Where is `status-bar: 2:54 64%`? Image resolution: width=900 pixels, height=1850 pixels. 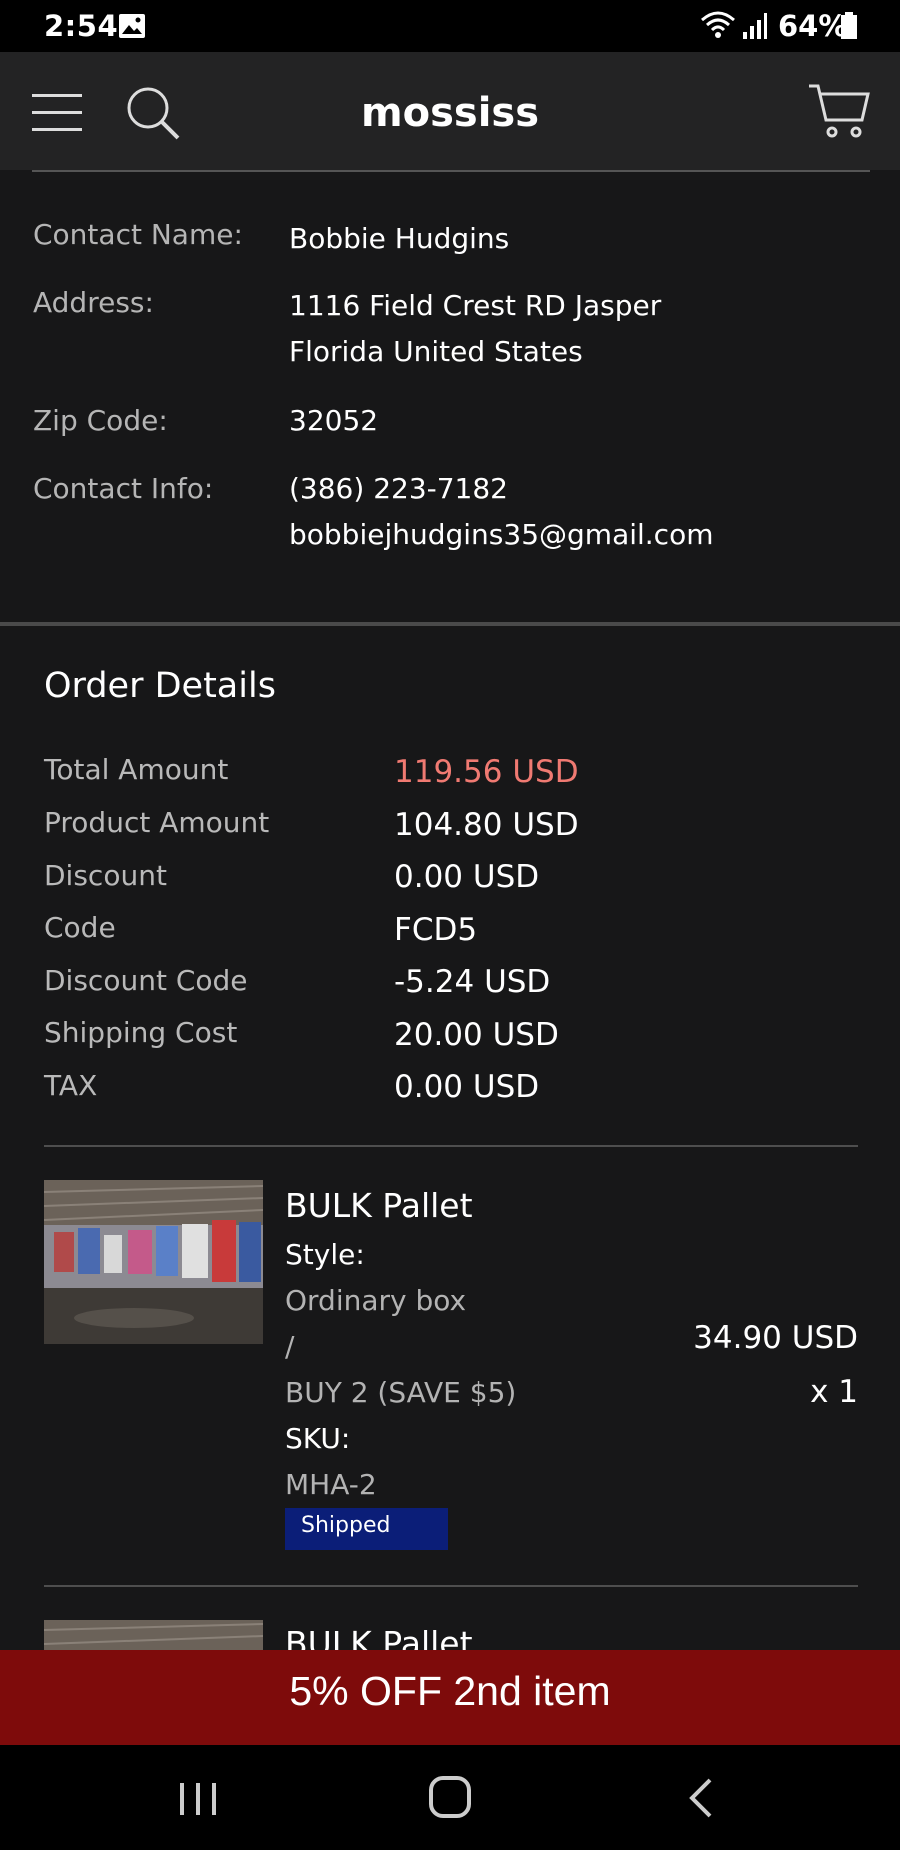
status-bar: 2:54 64% is located at coordinates (450, 26).